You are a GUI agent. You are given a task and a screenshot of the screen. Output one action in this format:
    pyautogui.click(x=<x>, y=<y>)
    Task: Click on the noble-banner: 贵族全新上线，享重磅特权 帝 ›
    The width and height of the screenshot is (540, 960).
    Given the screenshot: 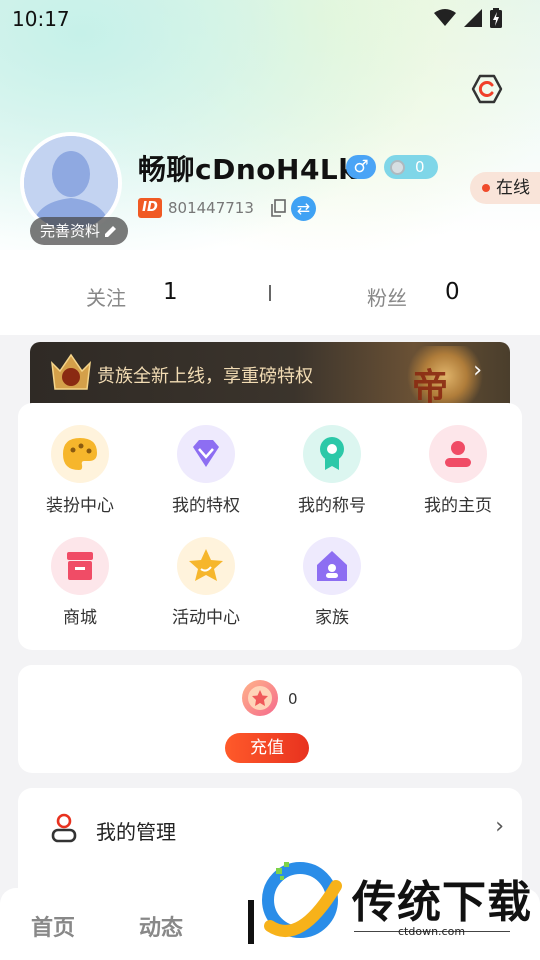 What is the action you would take?
    pyautogui.click(x=270, y=374)
    